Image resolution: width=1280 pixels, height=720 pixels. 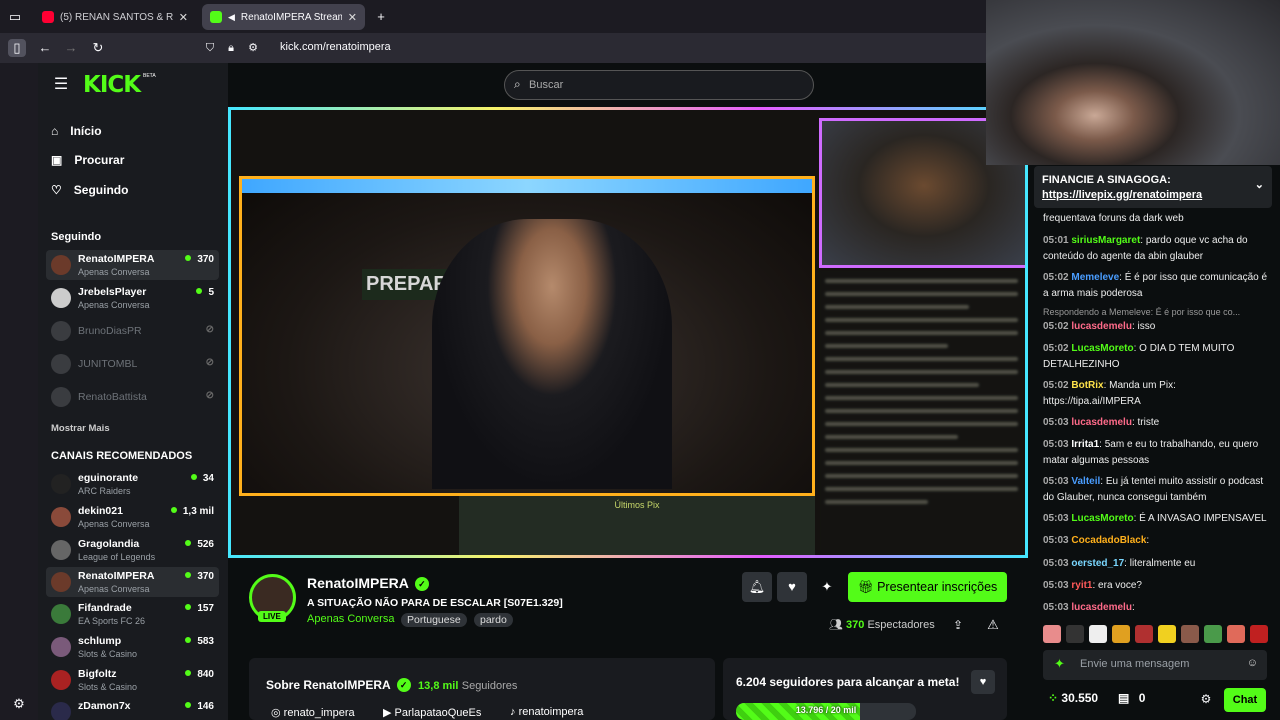 What do you see at coordinates (1059, 664) in the screenshot?
I see `kick-sparkle-icon: ✦` at bounding box center [1059, 664].